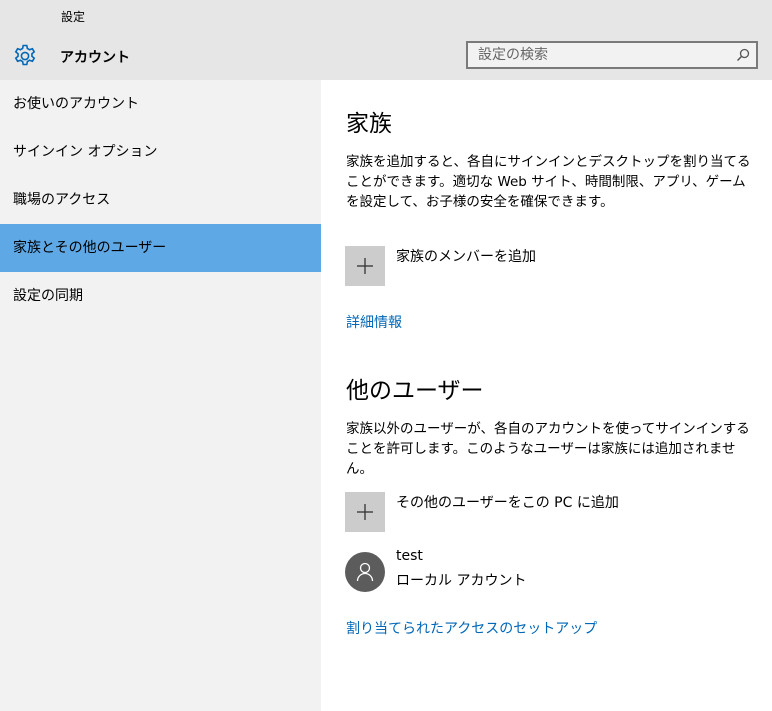  What do you see at coordinates (160, 248) in the screenshot?
I see `sidebar-item-family-other-users: 家族とその他のユーザー` at bounding box center [160, 248].